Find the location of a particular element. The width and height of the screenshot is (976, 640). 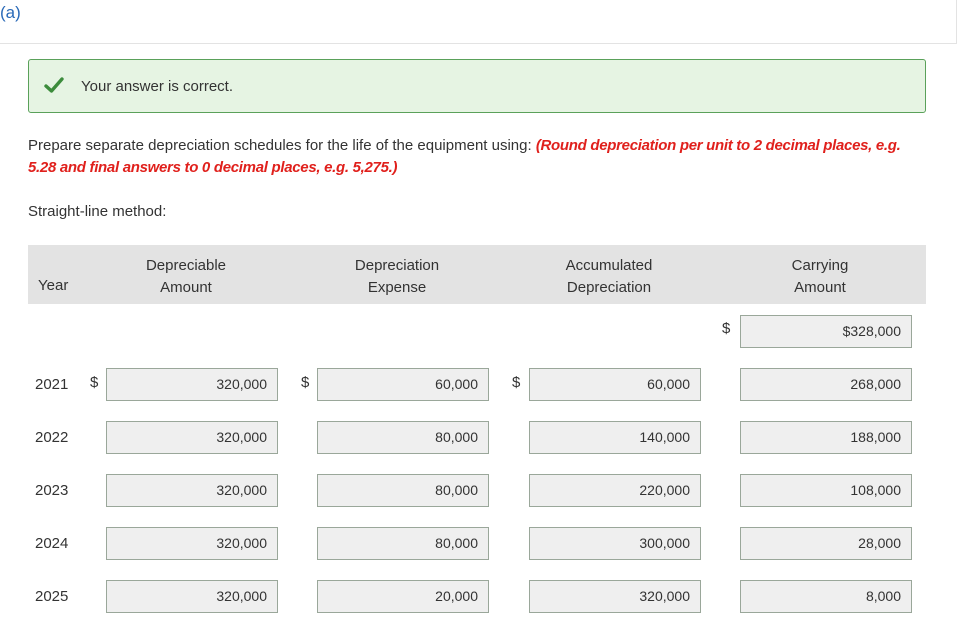

depreciation-expense-input: 60,000 is located at coordinates (403, 384).